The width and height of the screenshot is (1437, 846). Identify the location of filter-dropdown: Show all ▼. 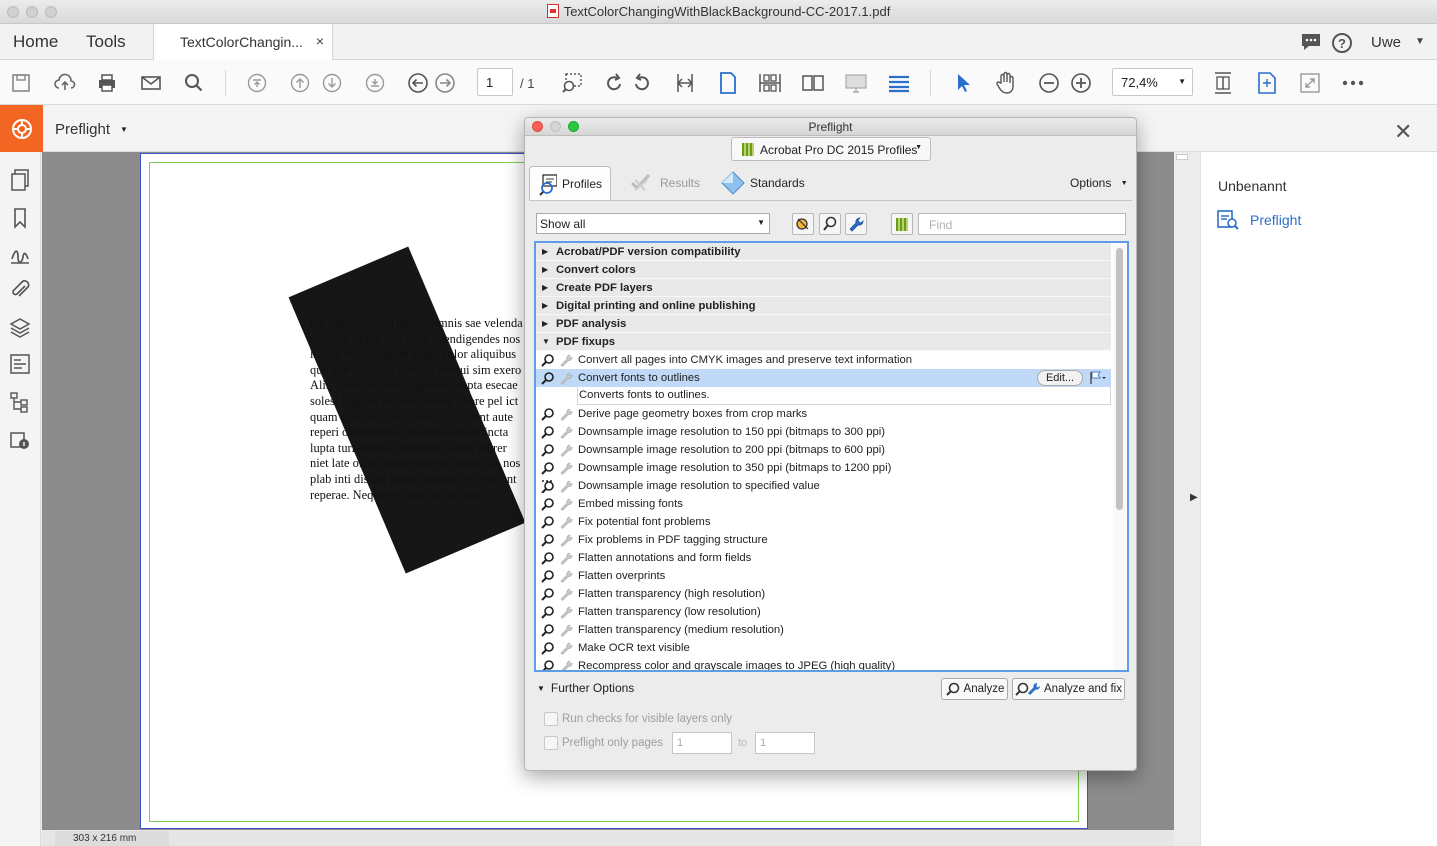
(653, 223).